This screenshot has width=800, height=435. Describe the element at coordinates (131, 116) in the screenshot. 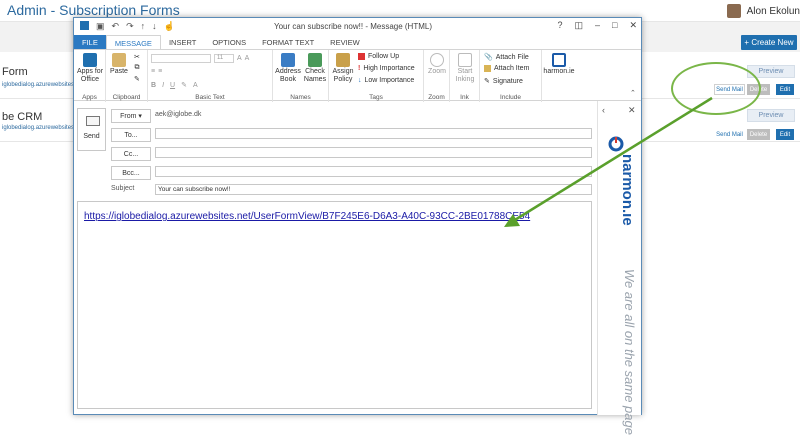

I see `from-button: From ▾` at that location.